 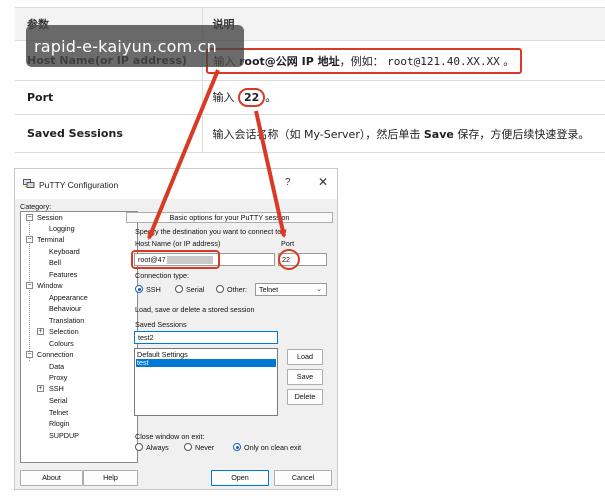 What do you see at coordinates (50, 285) in the screenshot?
I see `tree-item-window: Window` at bounding box center [50, 285].